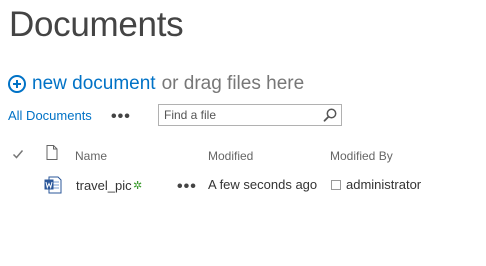  What do you see at coordinates (383, 184) in the screenshot?
I see `modified-by-value: administrator` at bounding box center [383, 184].